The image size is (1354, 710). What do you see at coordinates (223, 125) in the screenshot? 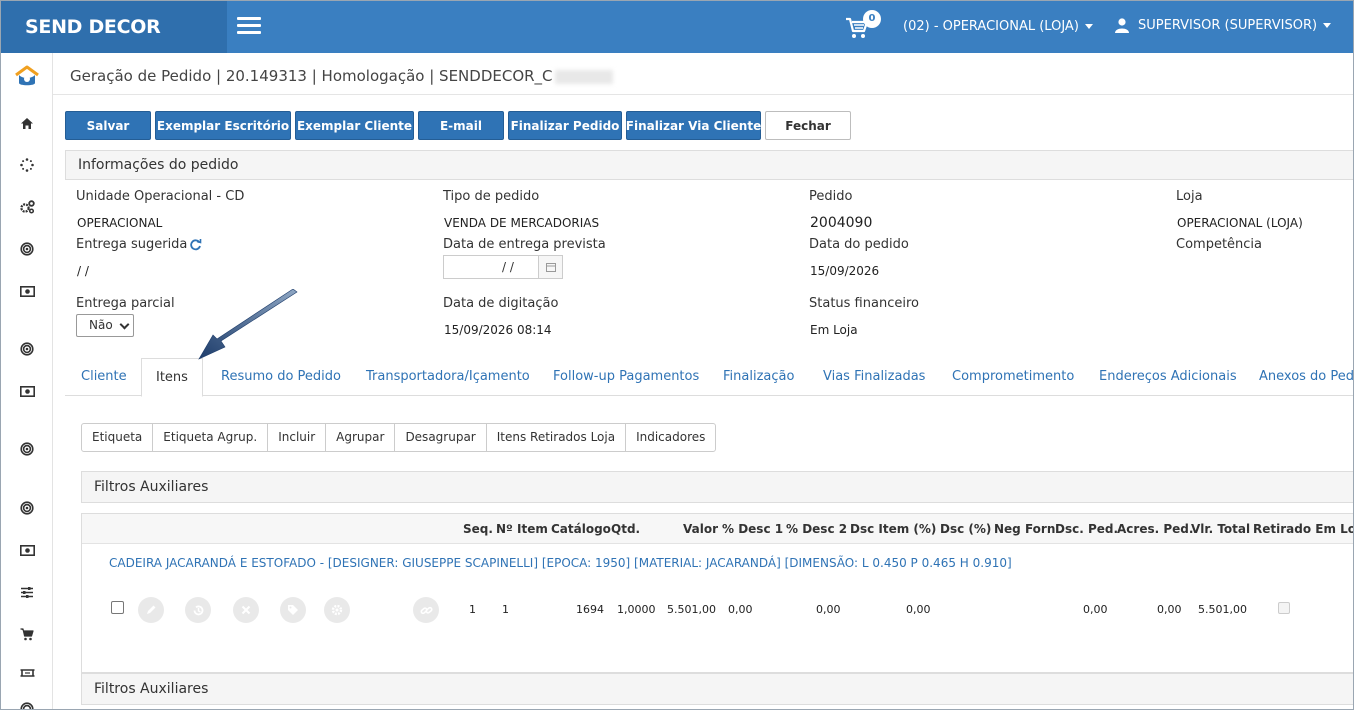
I see `office-copy-button: Exemplar Escritório` at bounding box center [223, 125].